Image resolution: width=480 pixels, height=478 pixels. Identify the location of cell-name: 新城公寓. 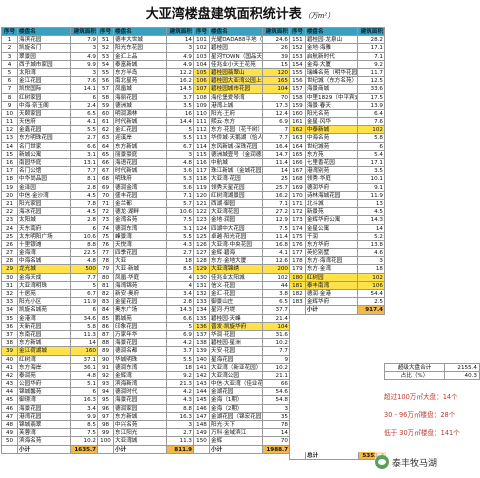
(44, 154).